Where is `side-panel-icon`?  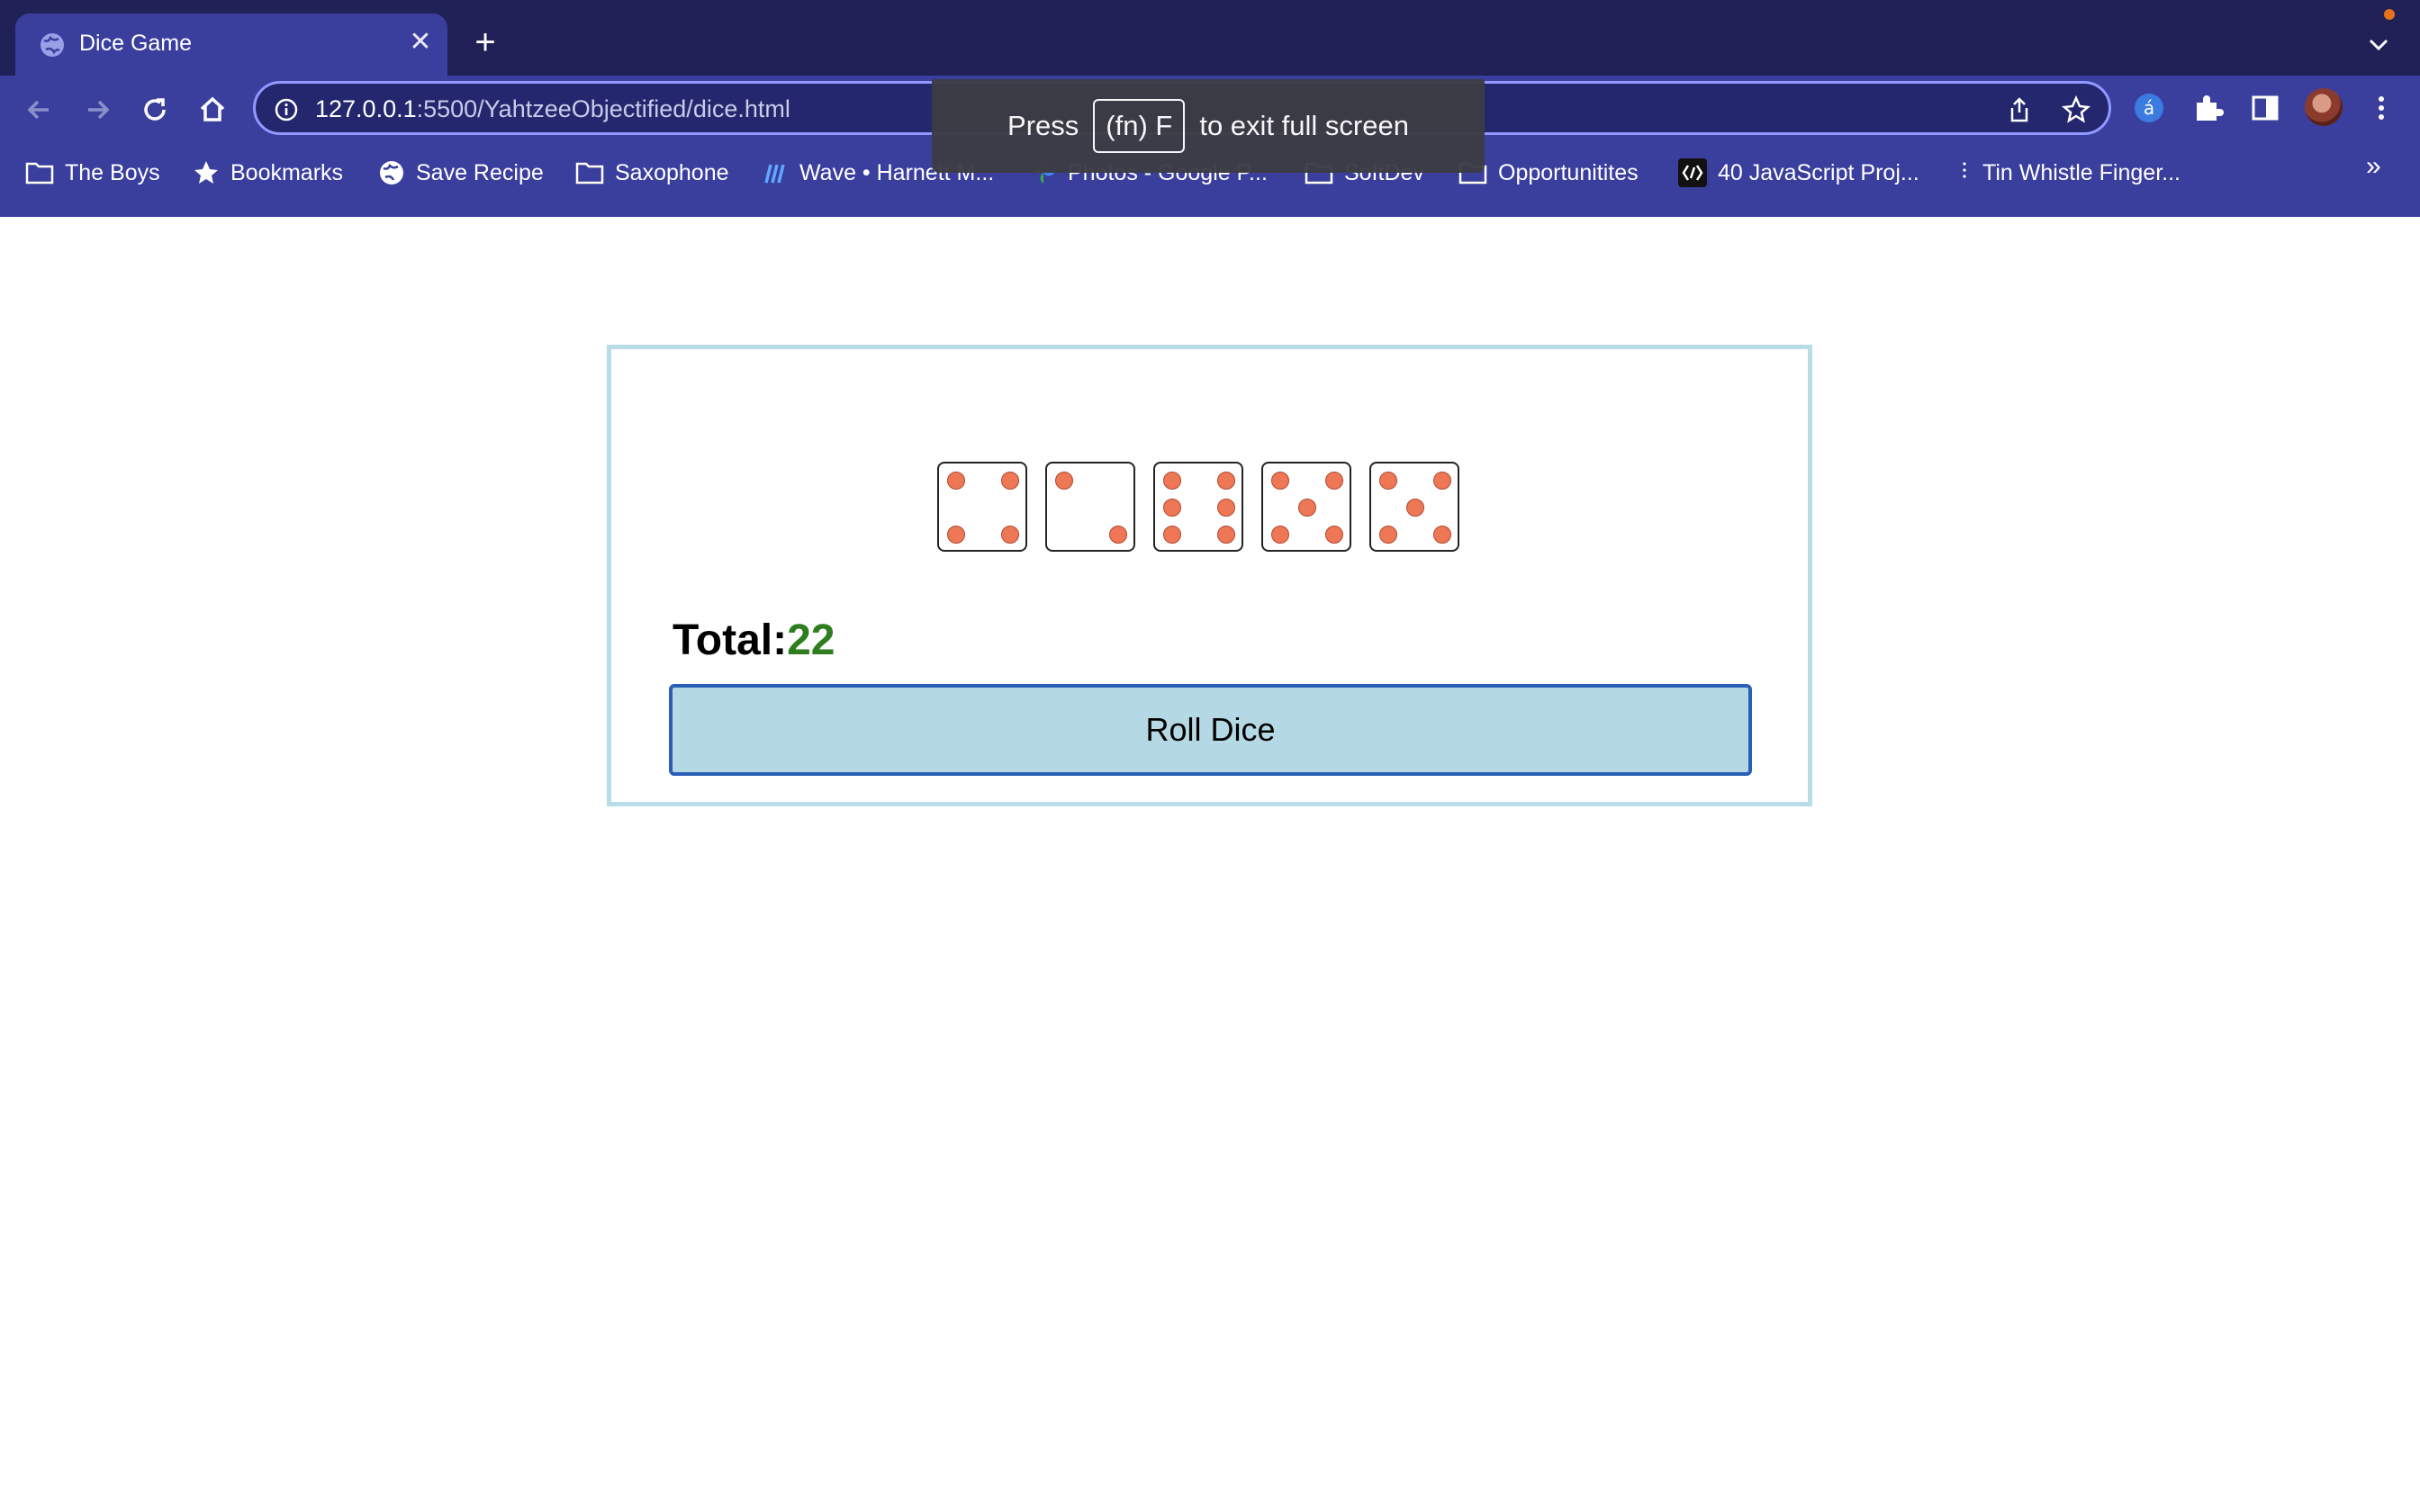 side-panel-icon is located at coordinates (2265, 108).